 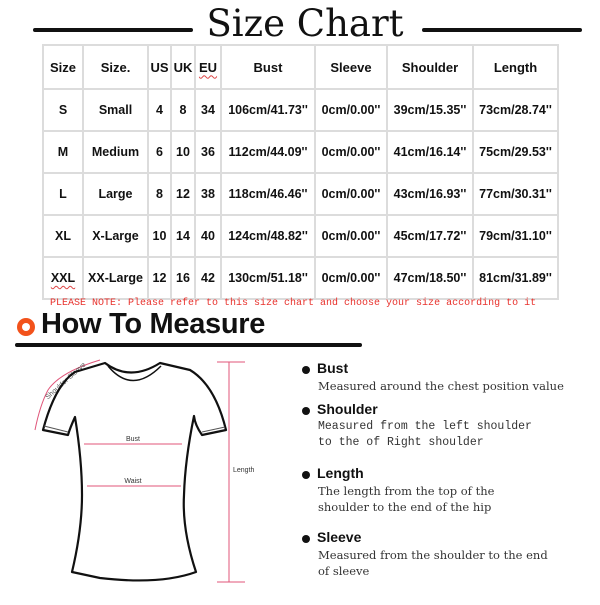 What do you see at coordinates (515, 152) in the screenshot?
I see `table-cell: 75cm/29.53''` at bounding box center [515, 152].